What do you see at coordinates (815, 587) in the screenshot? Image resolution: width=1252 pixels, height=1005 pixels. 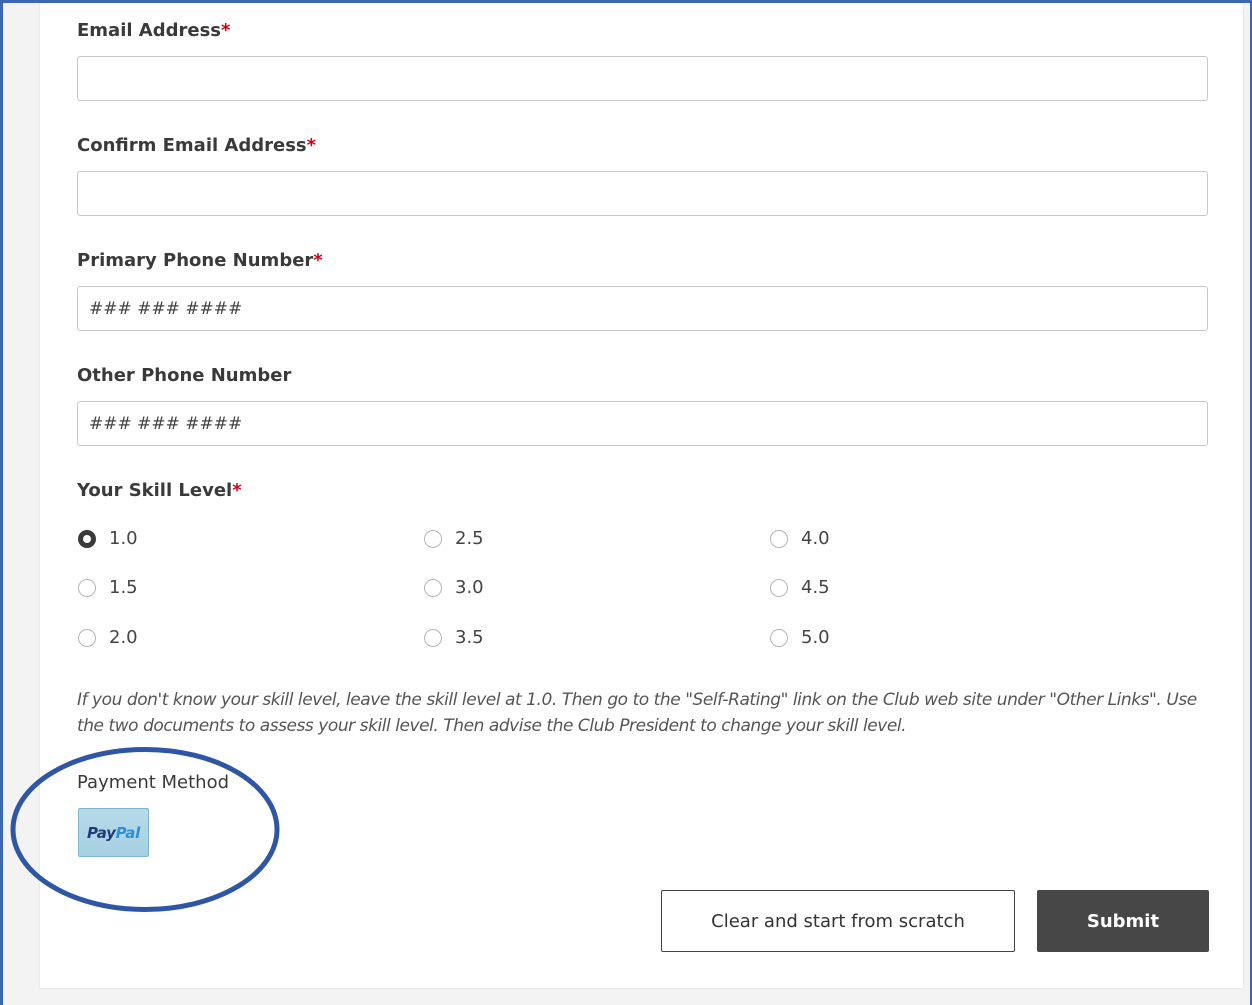 I see `radio-label: 4.5` at bounding box center [815, 587].